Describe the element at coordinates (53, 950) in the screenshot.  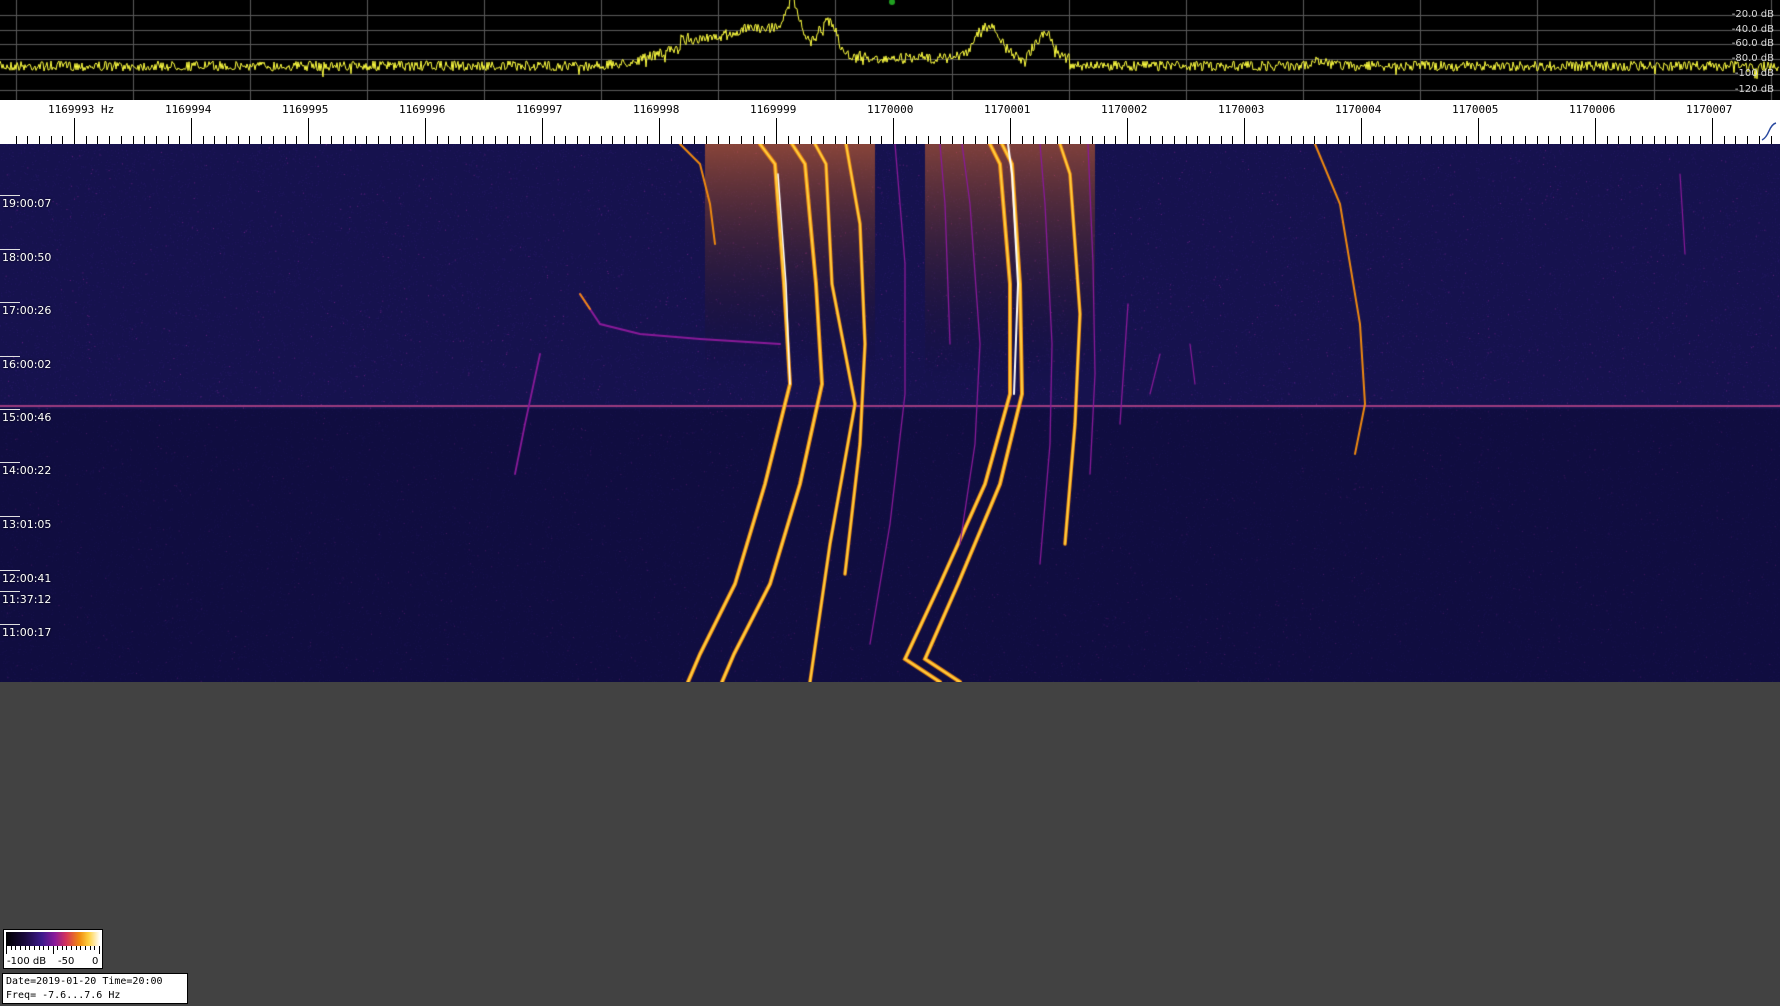
I see `color-scale-ticks` at that location.